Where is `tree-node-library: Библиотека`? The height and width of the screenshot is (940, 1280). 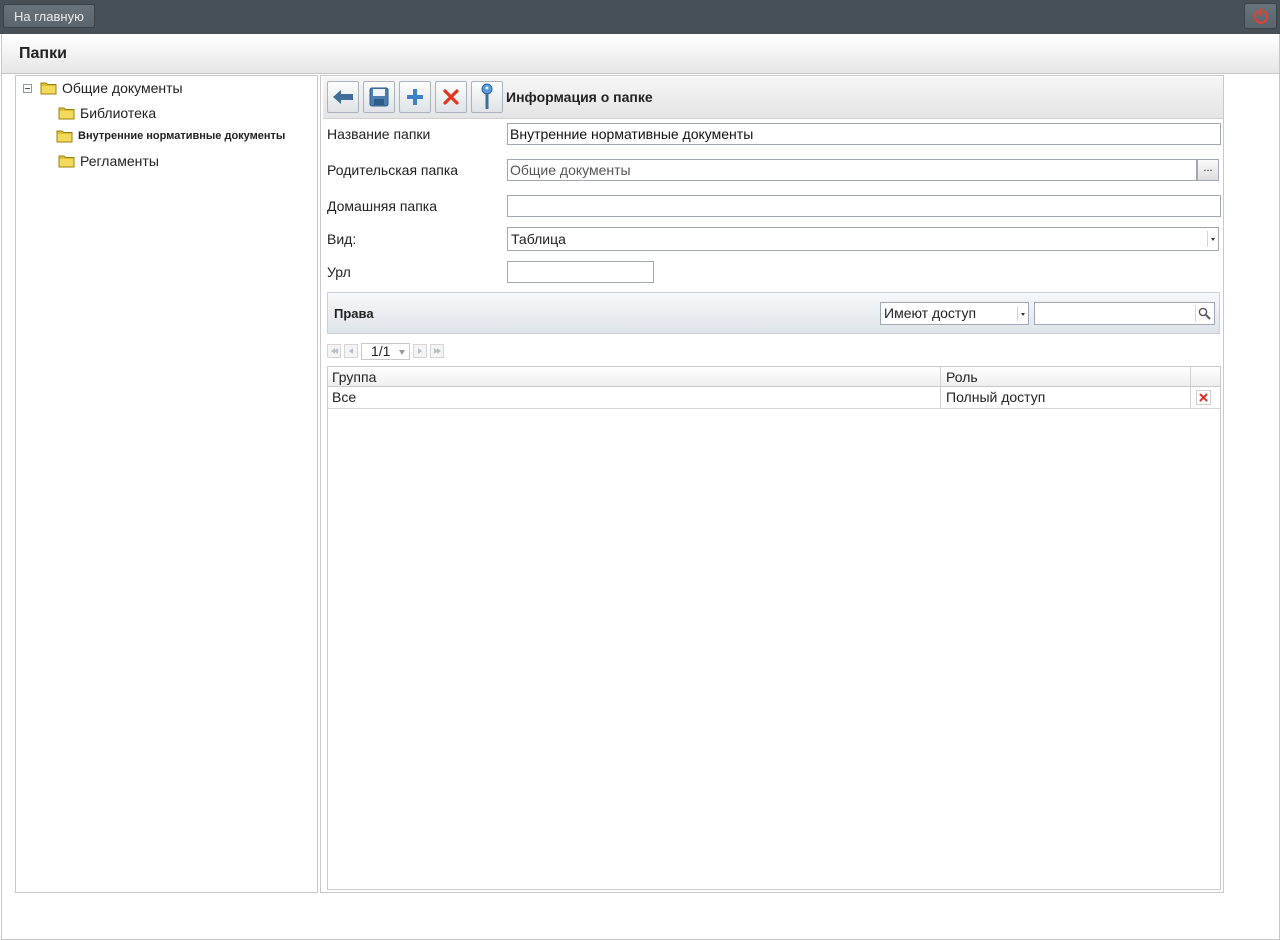
tree-node-library: Библиотека is located at coordinates (107, 113).